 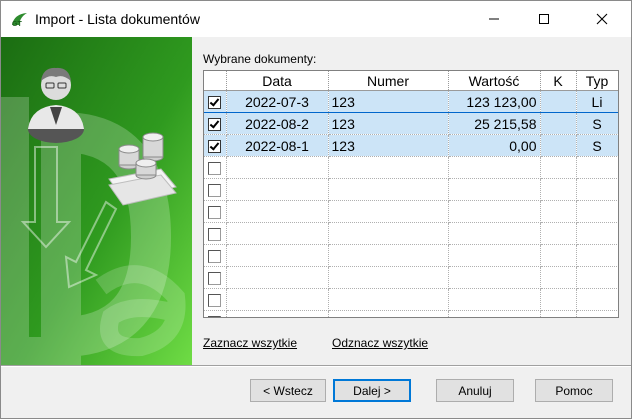 I want to click on cell-type: Li, so click(x=597, y=101).